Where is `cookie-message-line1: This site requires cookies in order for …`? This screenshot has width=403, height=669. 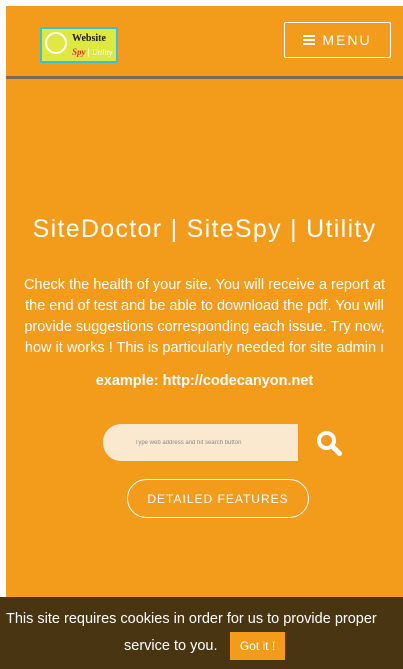 cookie-message-line1: This site requires cookies in order for … is located at coordinates (191, 619).